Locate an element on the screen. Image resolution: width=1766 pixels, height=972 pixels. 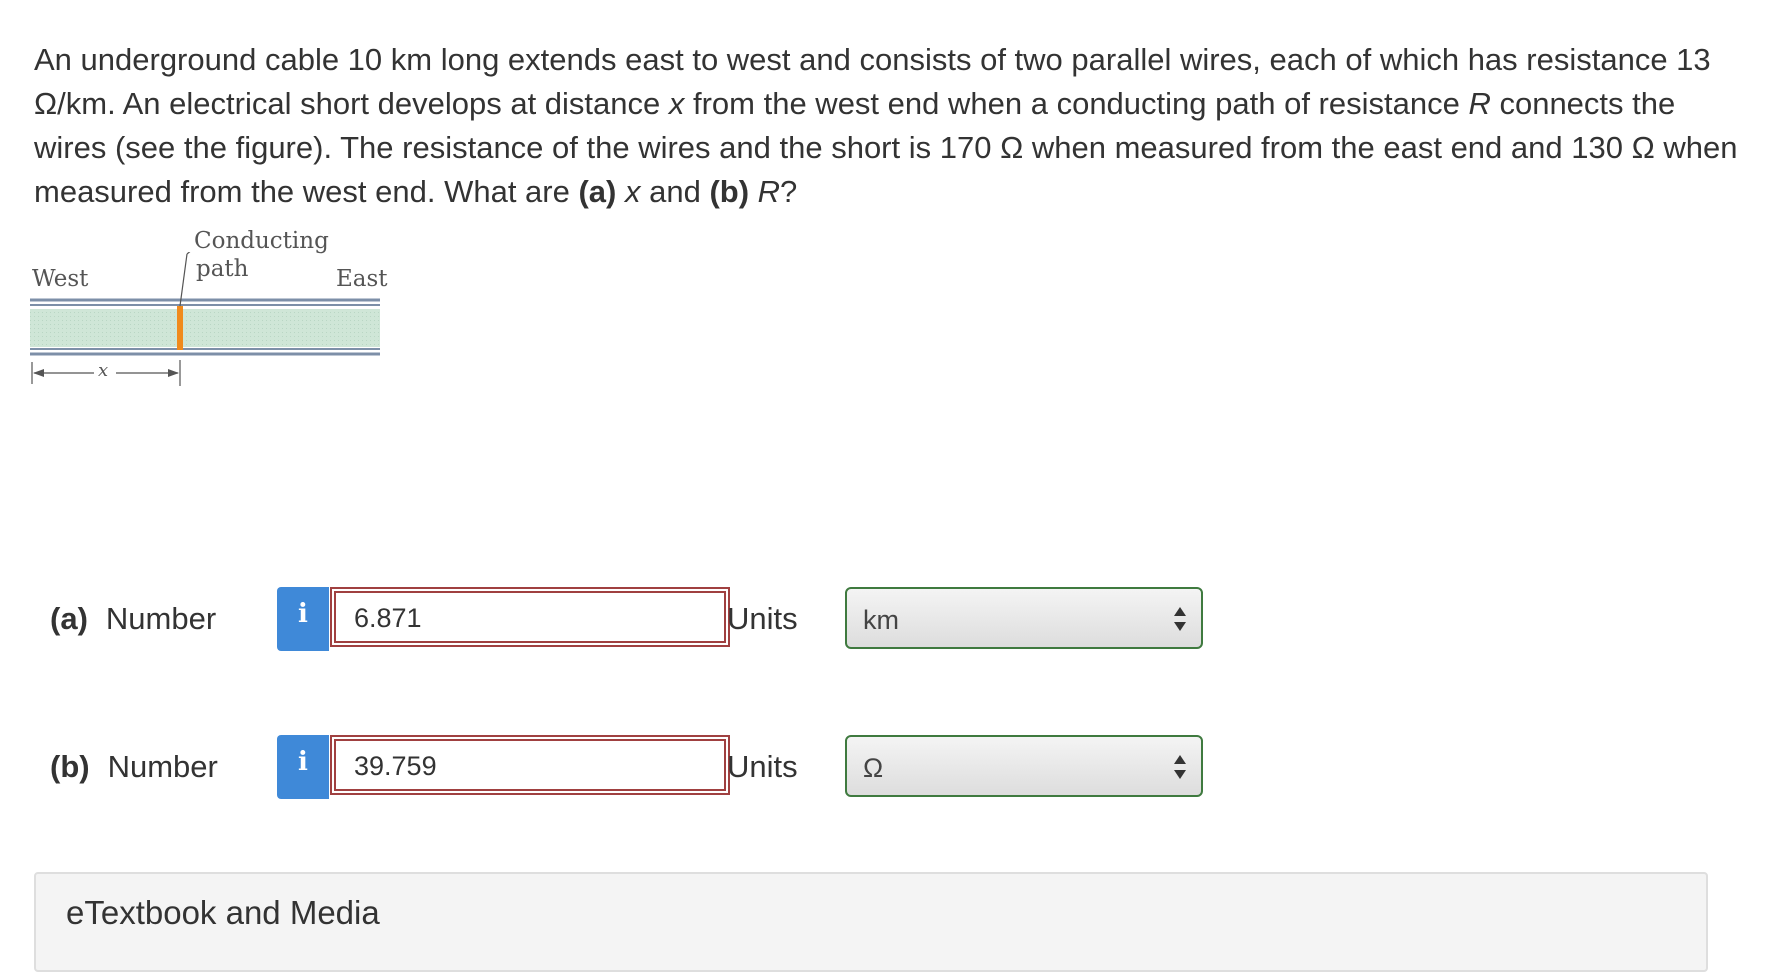
etextbook-media-panel: eTextbook and Media is located at coordinates (871, 922).